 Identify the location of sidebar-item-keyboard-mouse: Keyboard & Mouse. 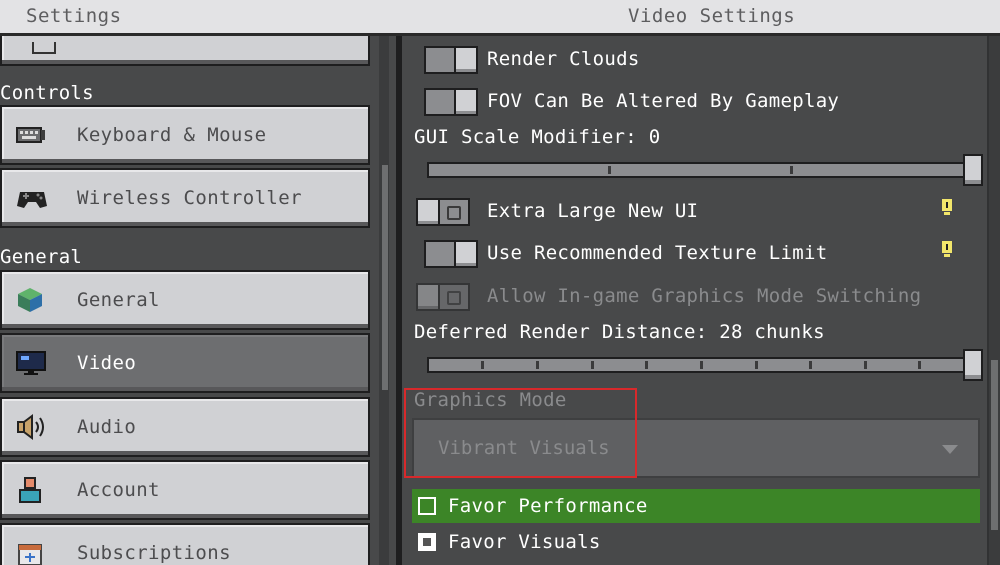
(185, 135).